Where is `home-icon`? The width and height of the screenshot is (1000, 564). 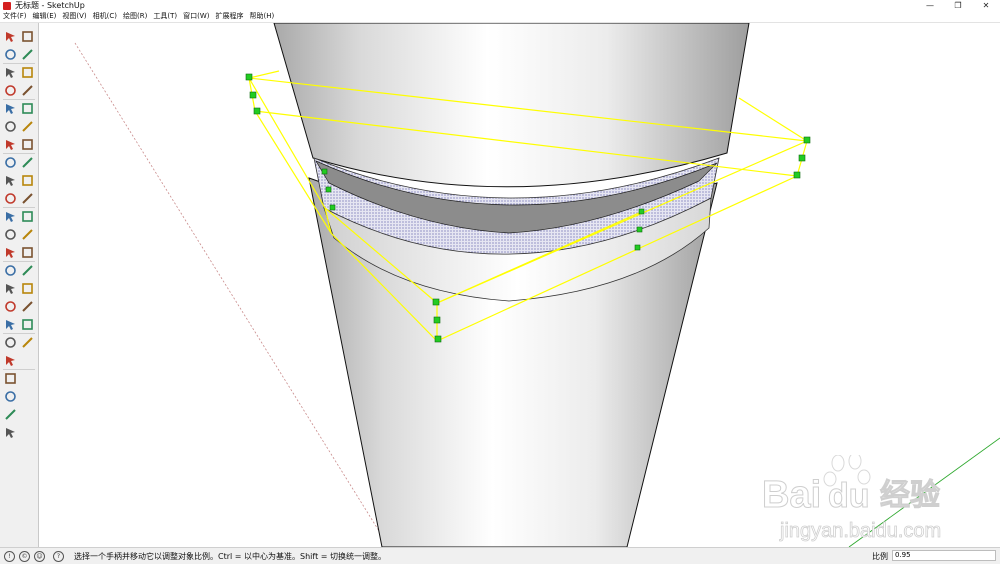
home-icon is located at coordinates (10, 378).